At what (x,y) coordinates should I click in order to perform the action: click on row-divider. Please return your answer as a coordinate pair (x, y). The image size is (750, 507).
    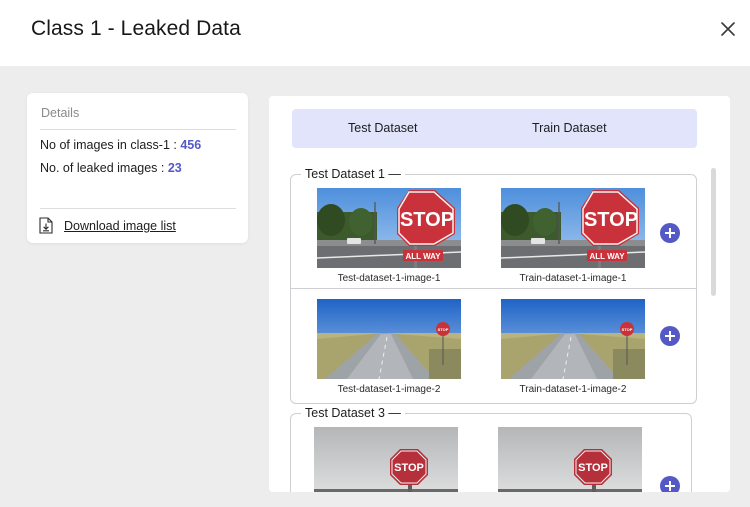
    Looking at the image, I should click on (493, 288).